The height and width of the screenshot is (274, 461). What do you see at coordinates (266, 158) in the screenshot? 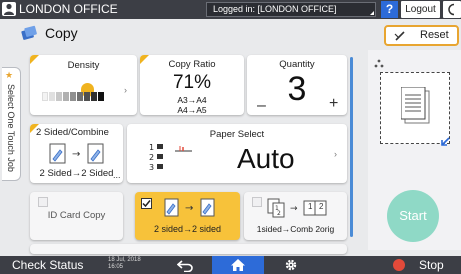
I see `paper-select-value: Auto` at bounding box center [266, 158].